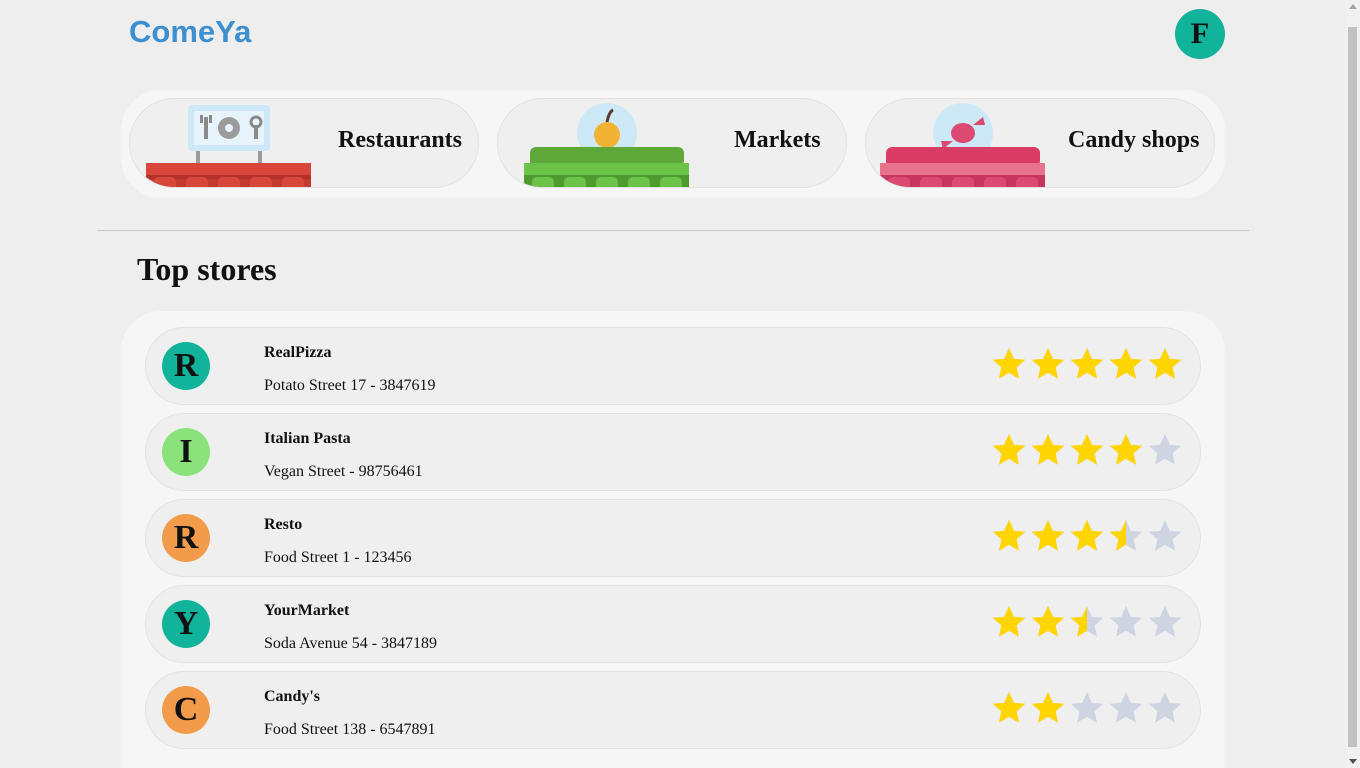 This screenshot has width=1360, height=768. I want to click on store-address: Soda Avenue 54 - 3847189, so click(351, 643).